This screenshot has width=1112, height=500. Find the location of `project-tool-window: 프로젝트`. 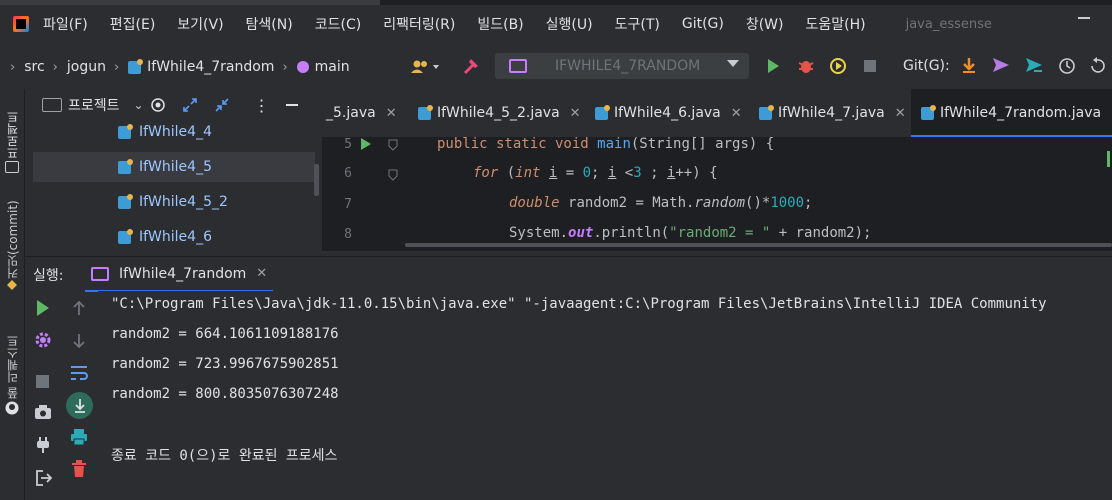

project-tool-window: 프로젝트 is located at coordinates (12, 128).